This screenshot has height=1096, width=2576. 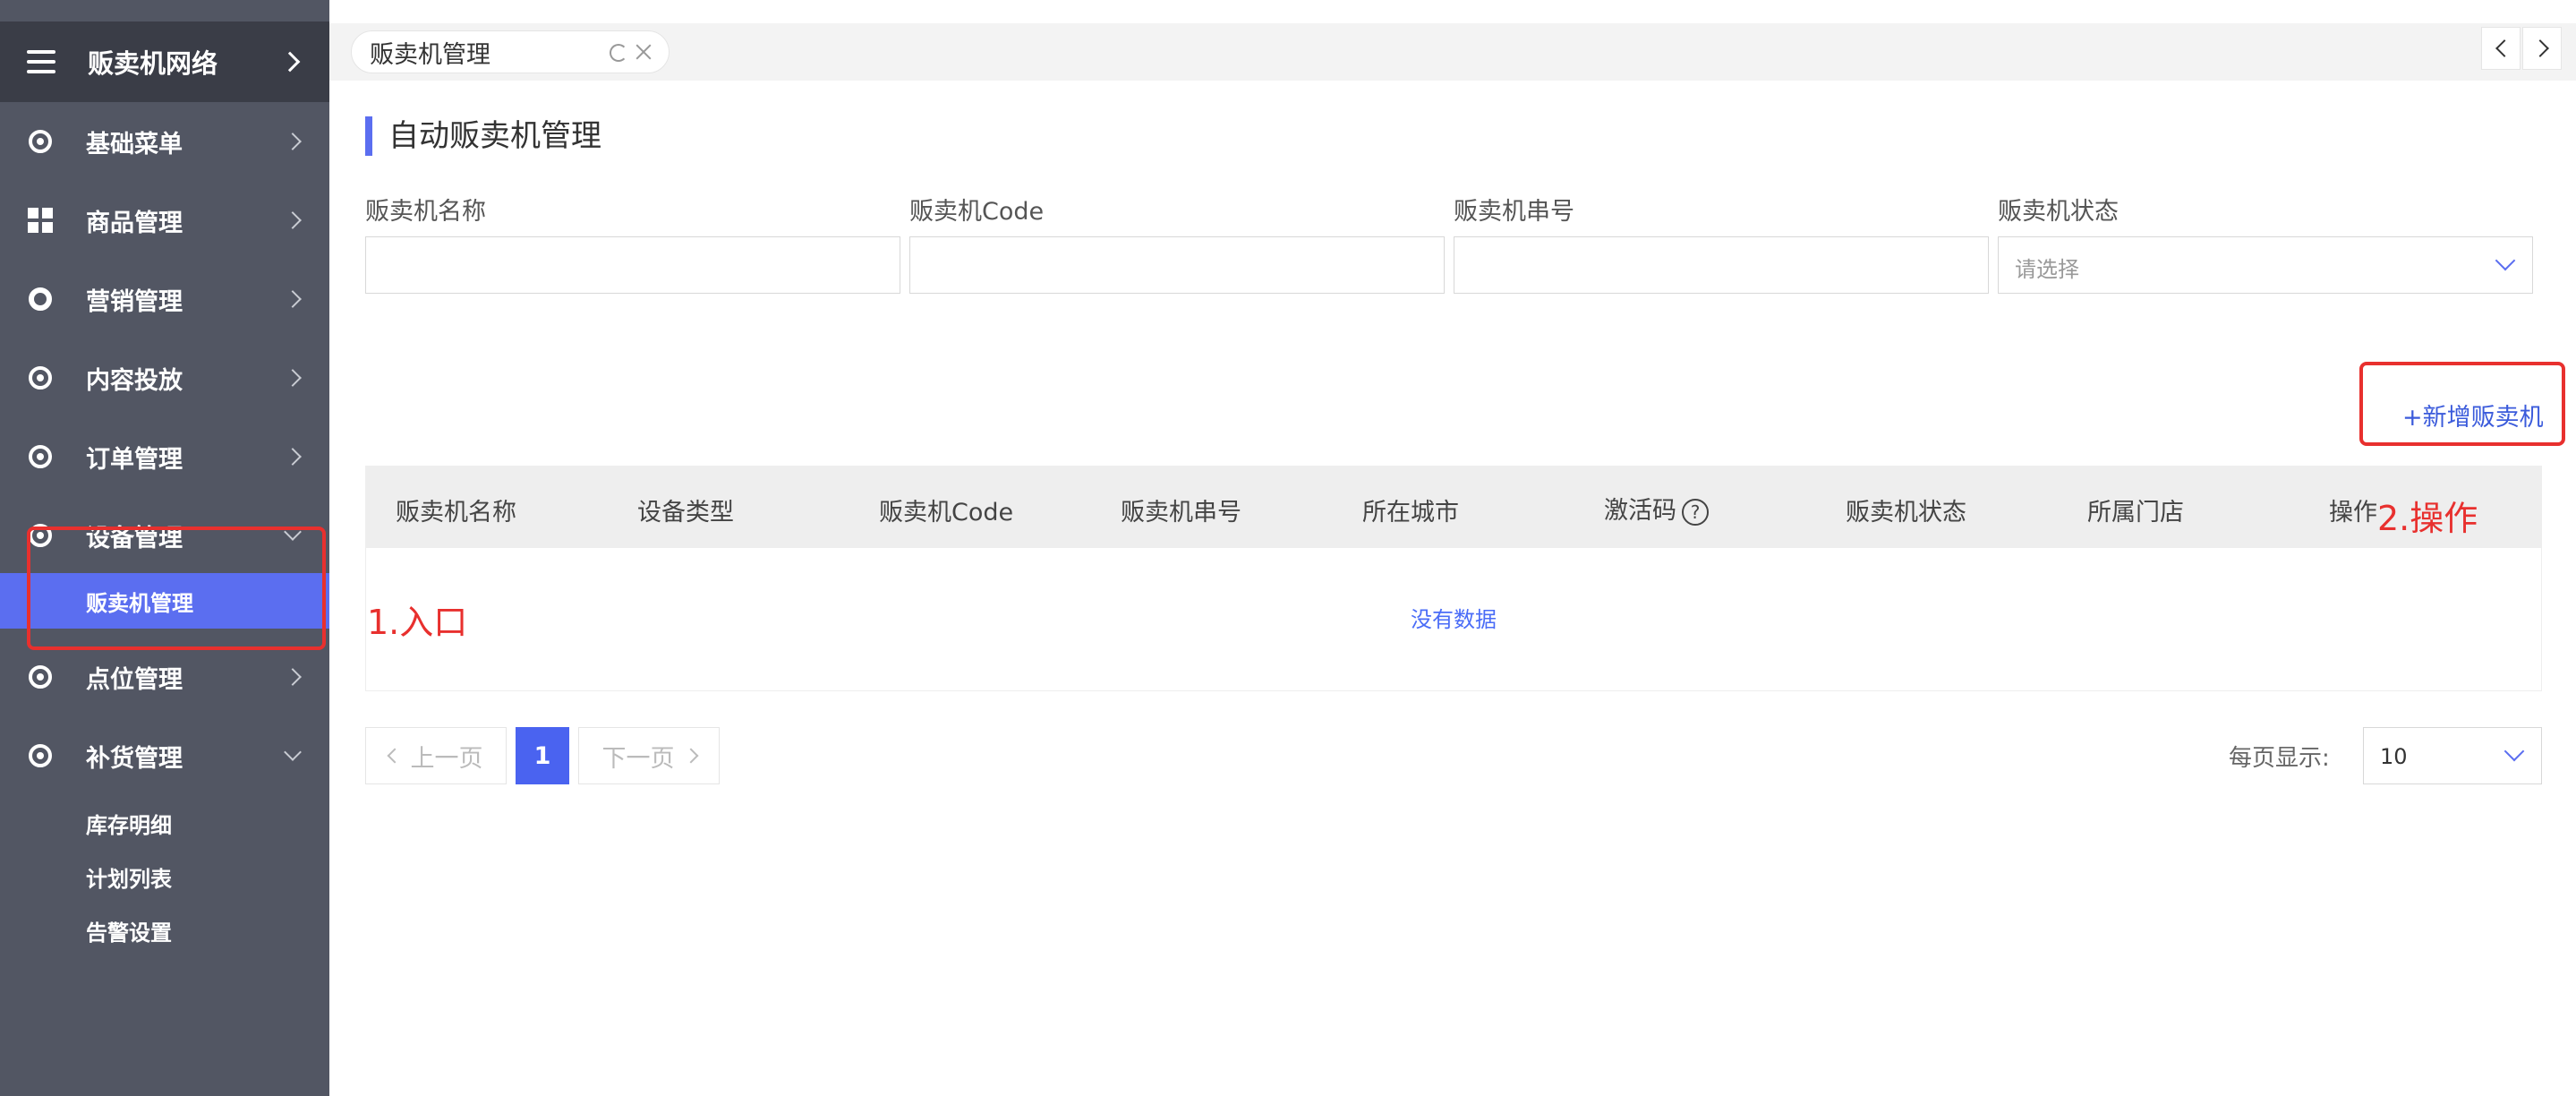 I want to click on tab-label: 贩卖机管理, so click(x=430, y=55).